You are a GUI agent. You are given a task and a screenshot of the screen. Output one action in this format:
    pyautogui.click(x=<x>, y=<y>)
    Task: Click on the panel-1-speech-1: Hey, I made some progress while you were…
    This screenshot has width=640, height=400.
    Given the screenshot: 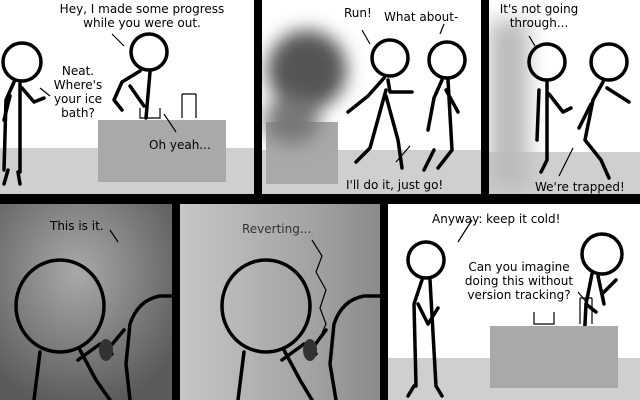 What is the action you would take?
    pyautogui.click(x=142, y=16)
    